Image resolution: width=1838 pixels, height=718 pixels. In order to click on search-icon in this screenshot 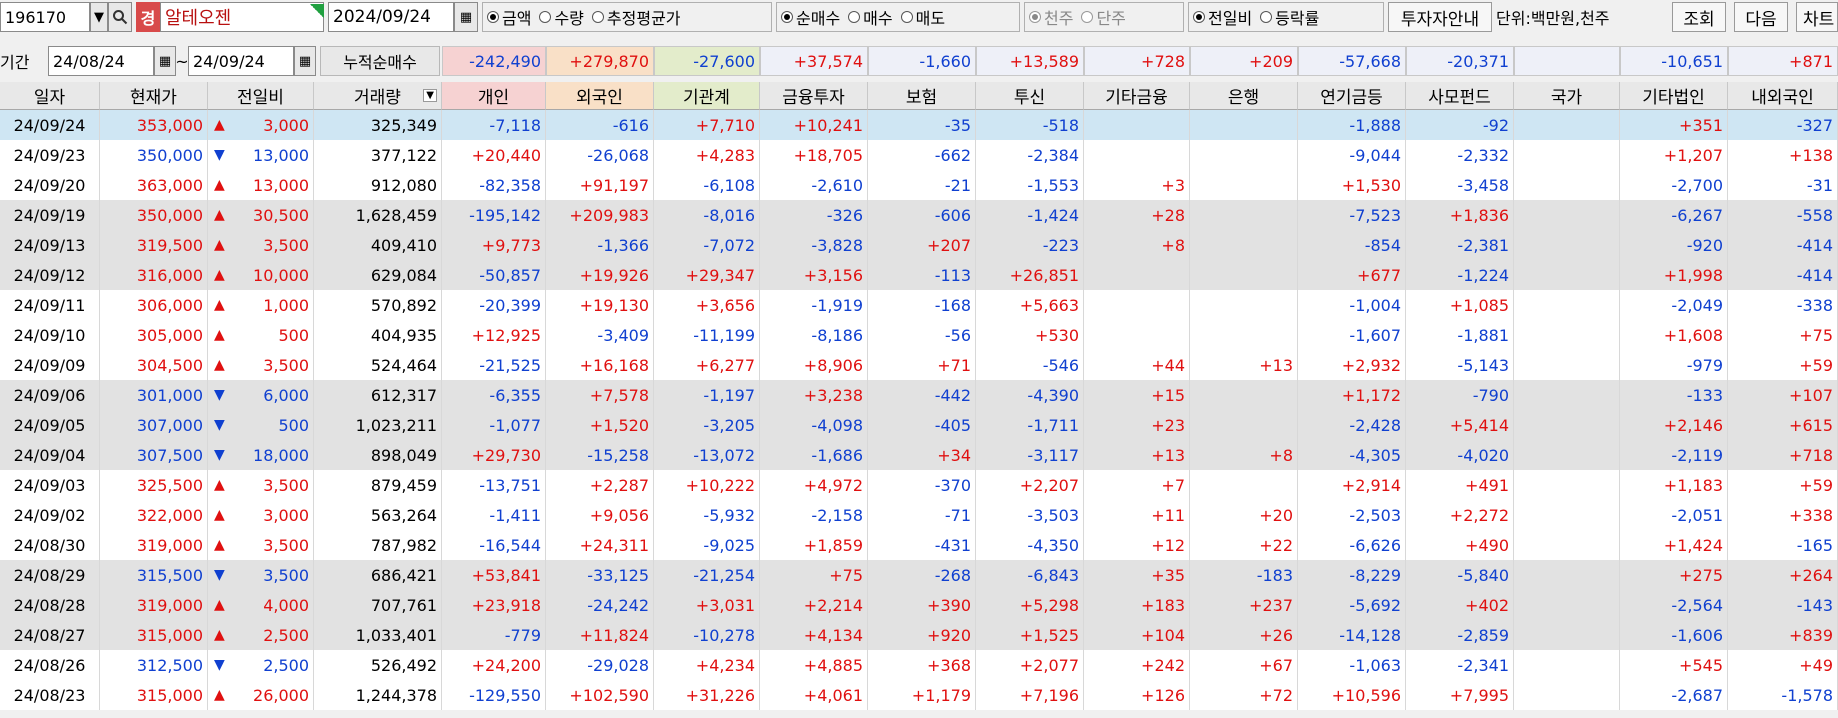, I will do `click(120, 17)`.